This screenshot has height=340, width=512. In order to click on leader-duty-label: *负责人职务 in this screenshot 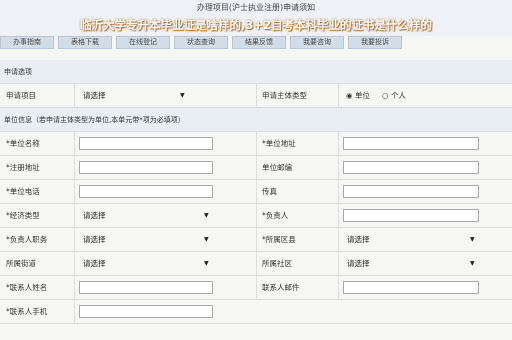, I will do `click(27, 239)`.